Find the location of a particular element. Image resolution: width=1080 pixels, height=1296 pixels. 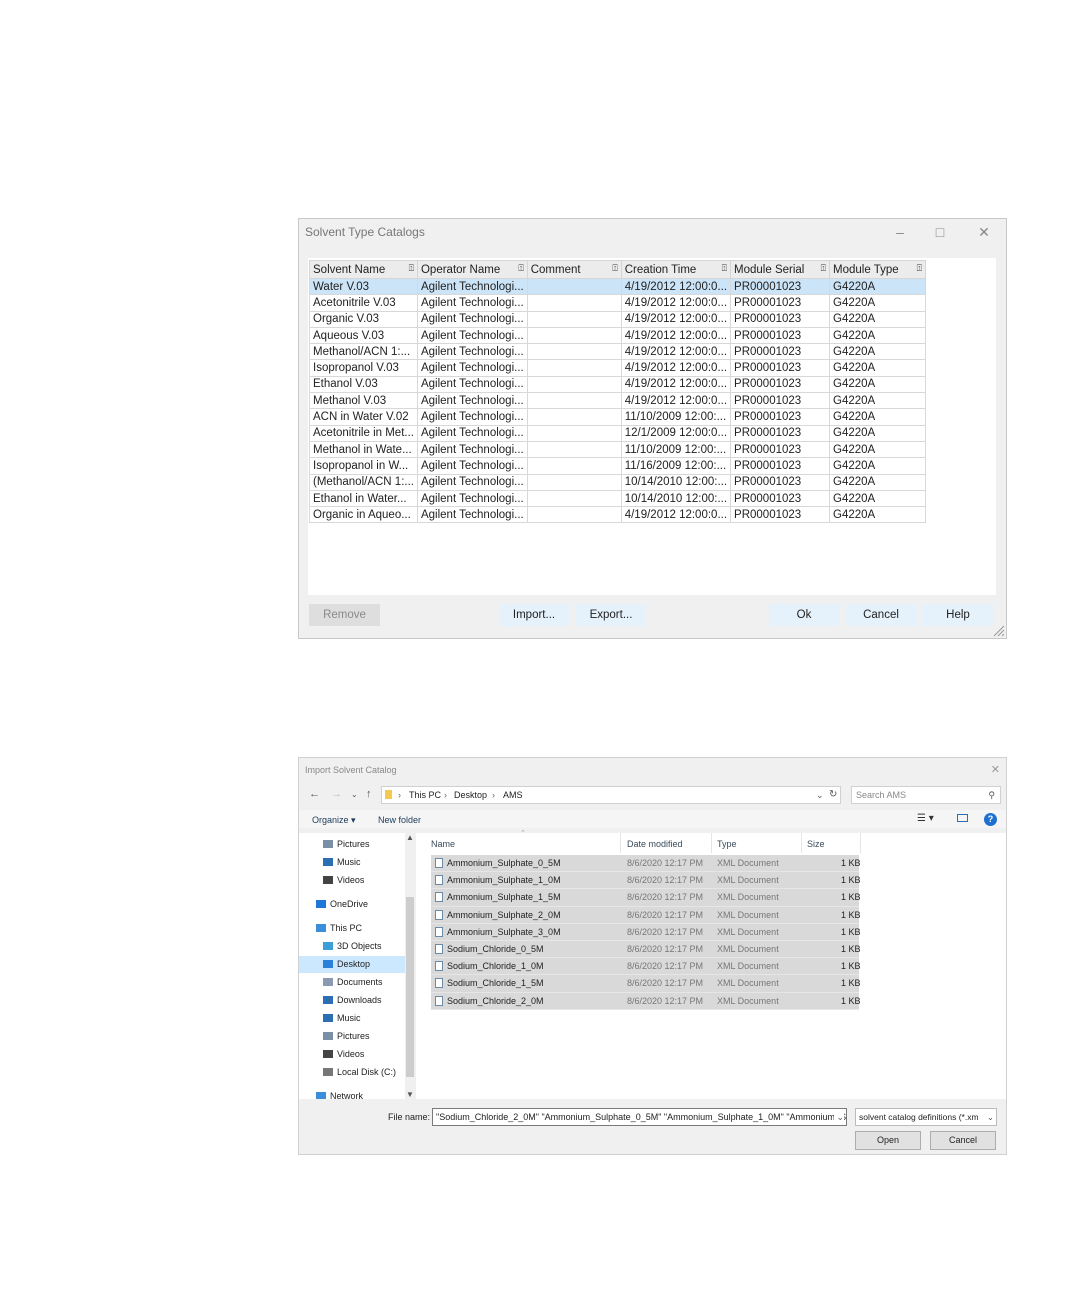

column-header: Operator Name ⍐ is located at coordinates (472, 269).